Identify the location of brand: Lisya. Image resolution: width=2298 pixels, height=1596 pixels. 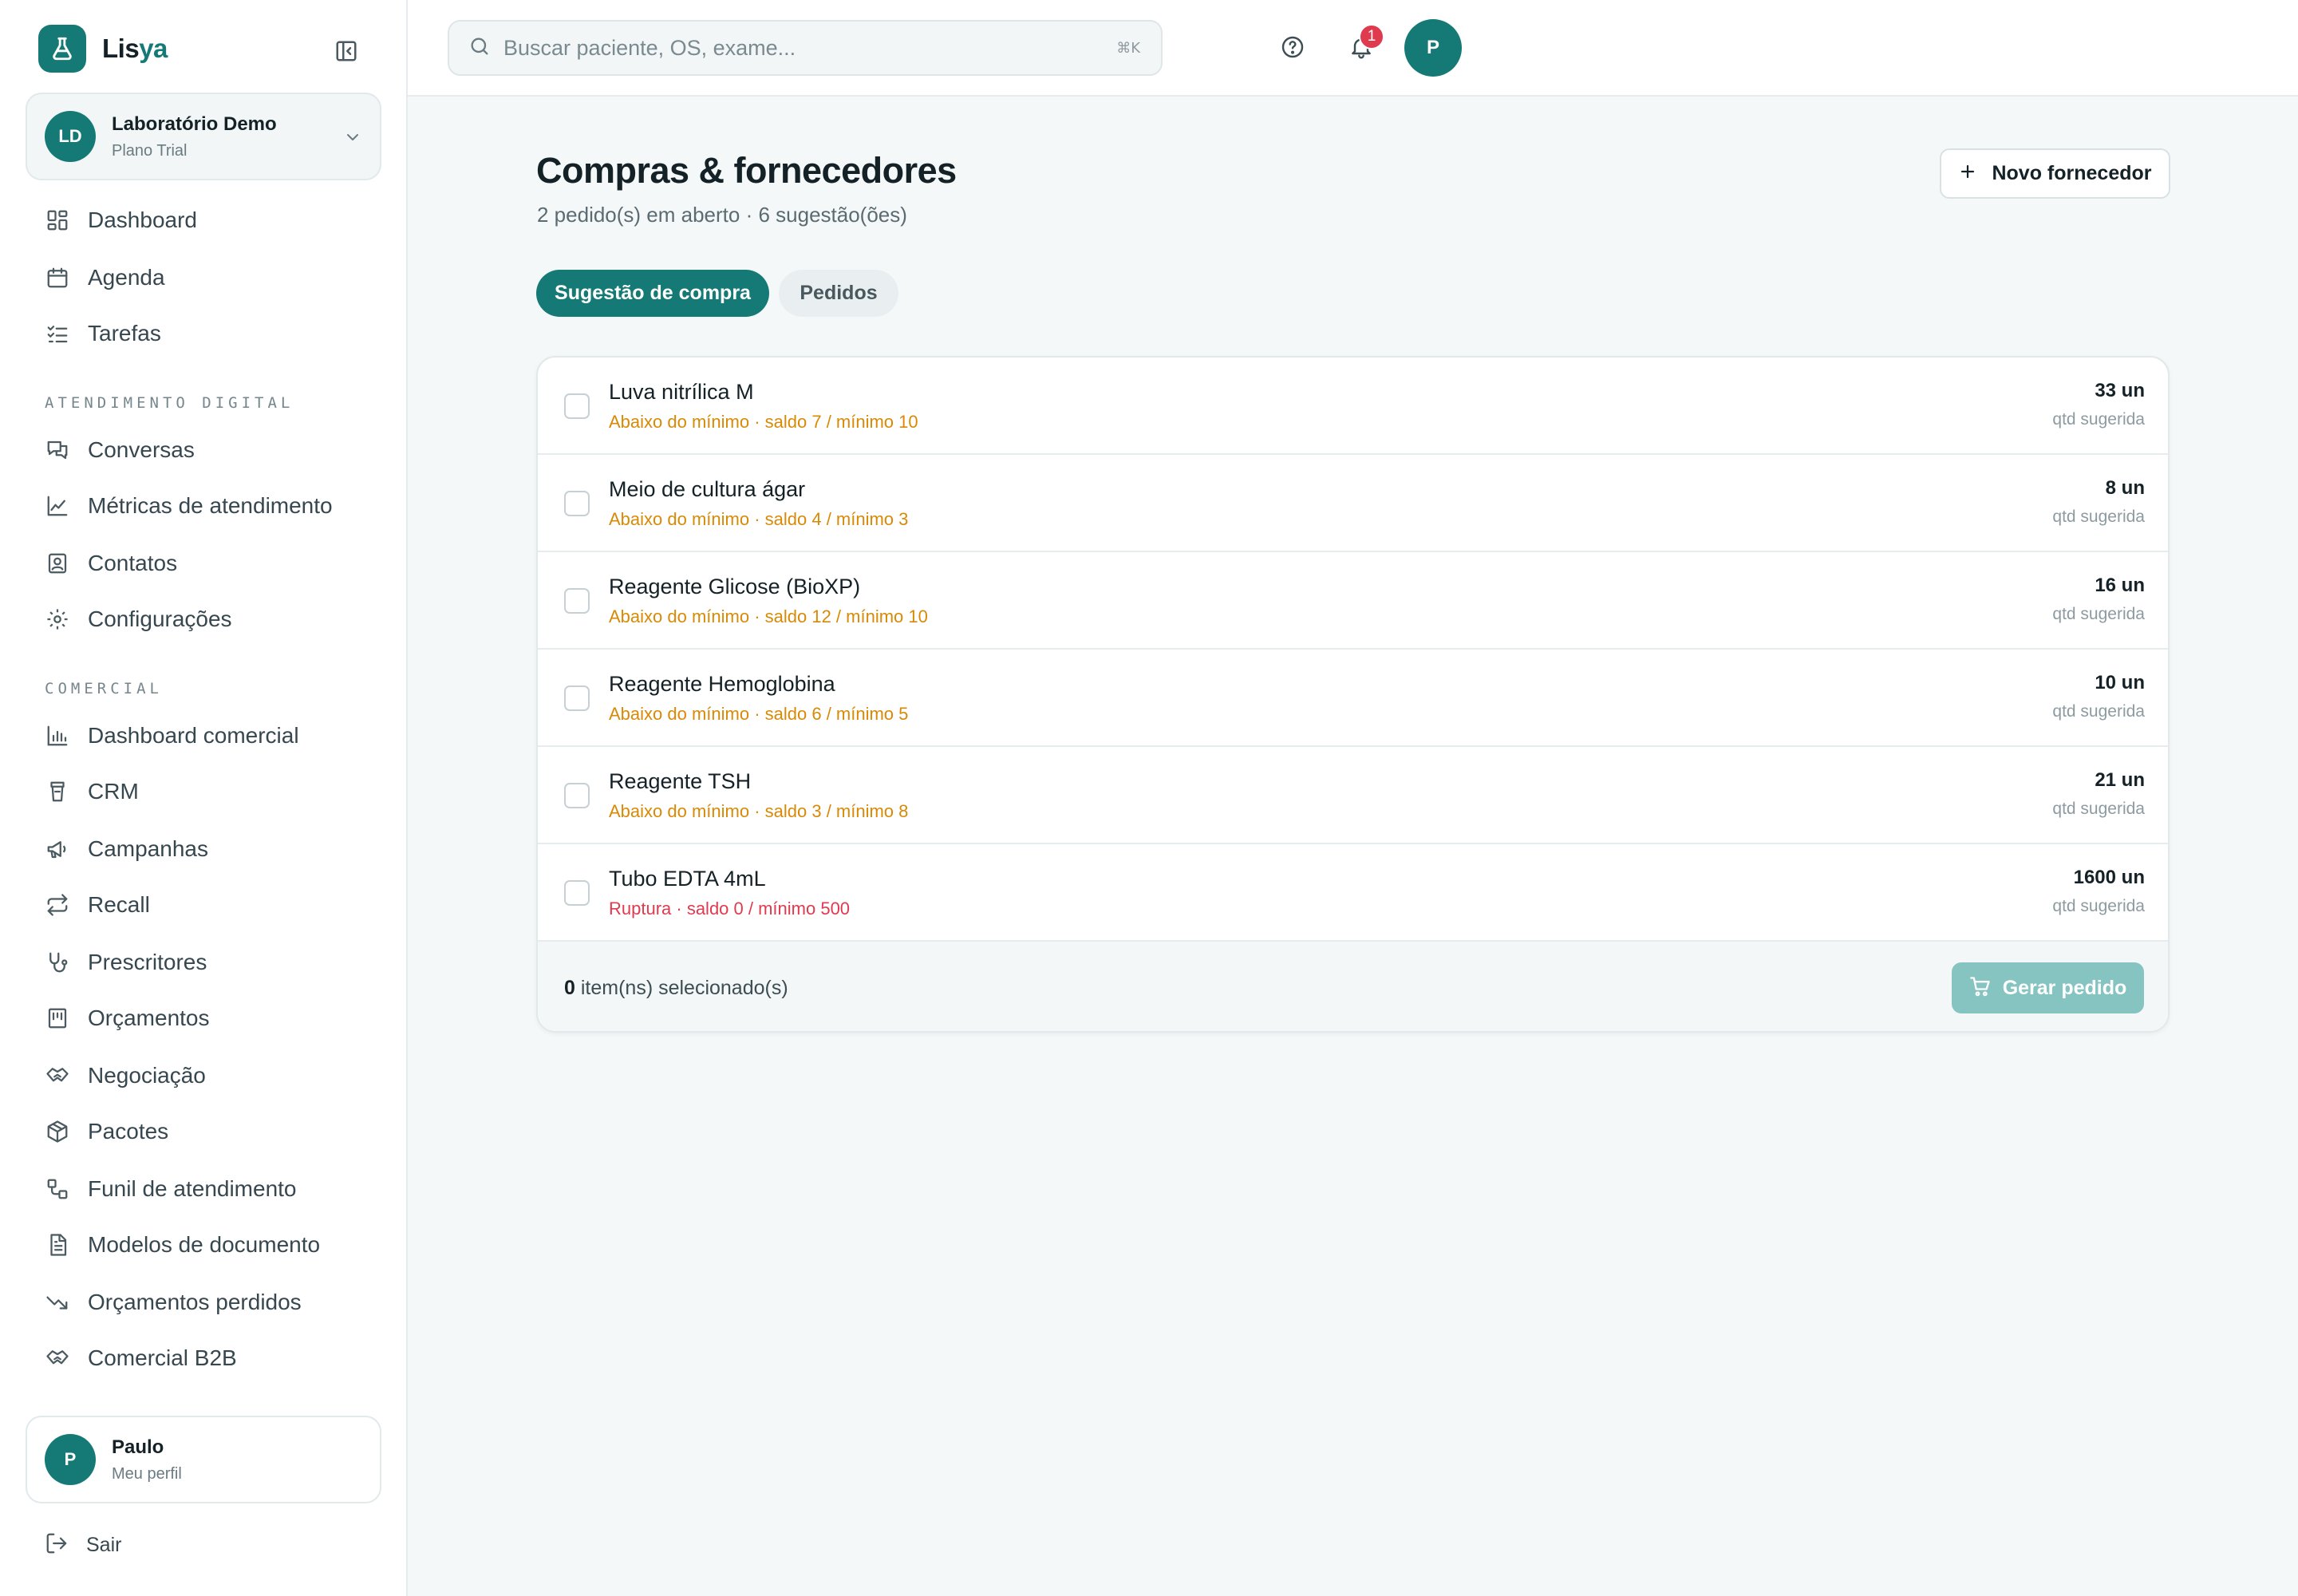
(103, 49).